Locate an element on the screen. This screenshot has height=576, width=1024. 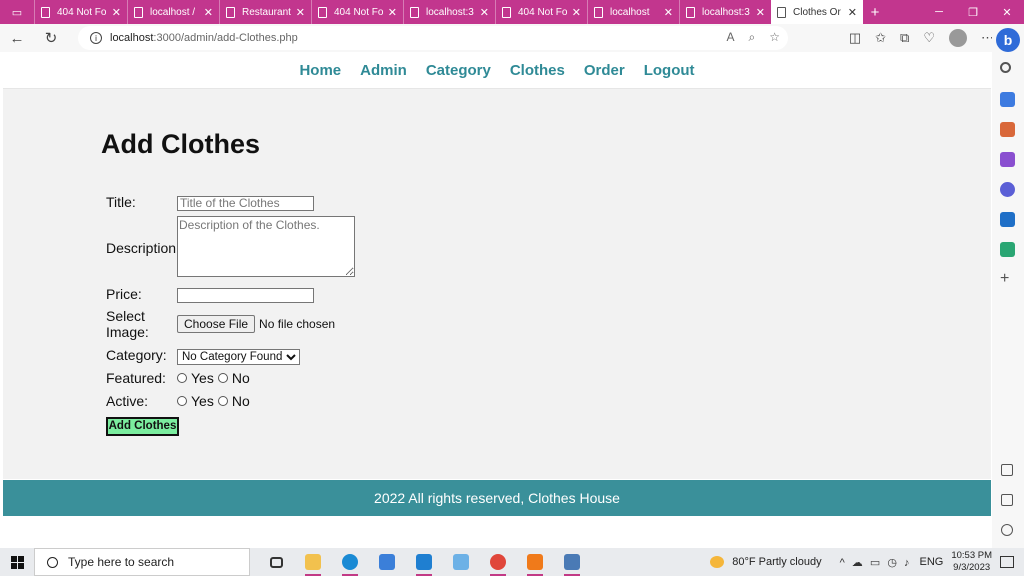
nav-clothes: Clothes is located at coordinates (537, 70).